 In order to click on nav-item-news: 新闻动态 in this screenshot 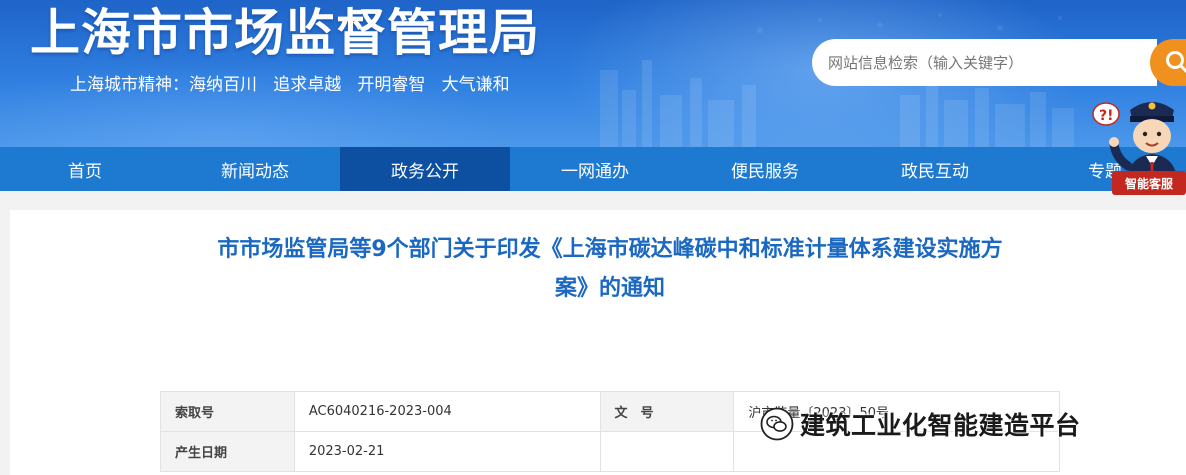, I will do `click(255, 169)`.